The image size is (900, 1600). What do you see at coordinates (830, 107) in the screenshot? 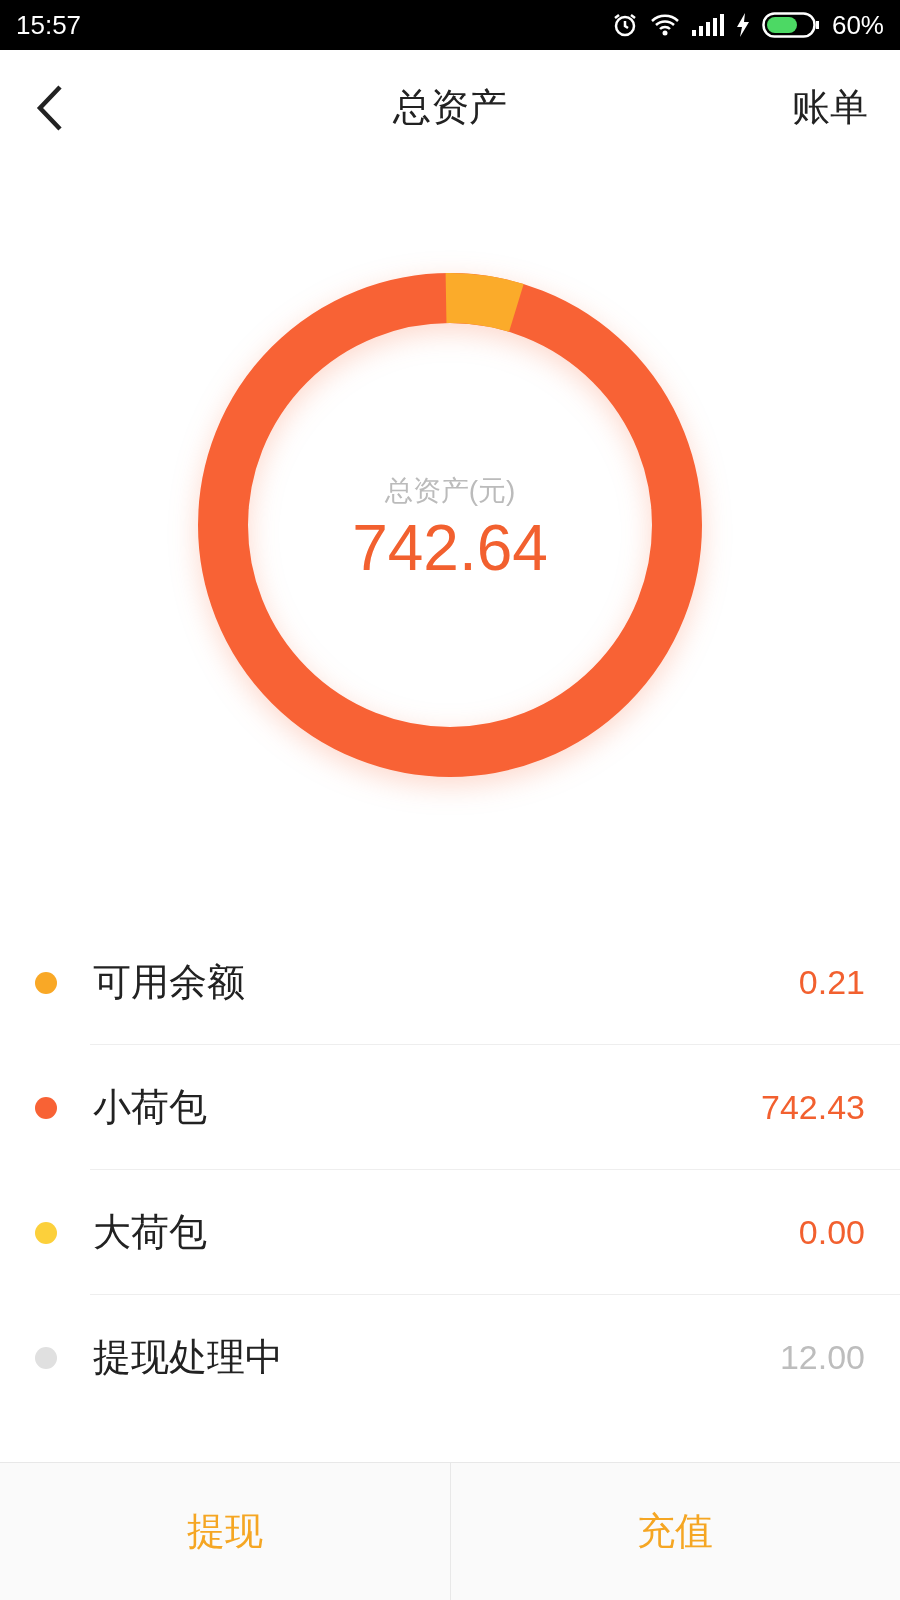
I see `bill-link: 账单` at bounding box center [830, 107].